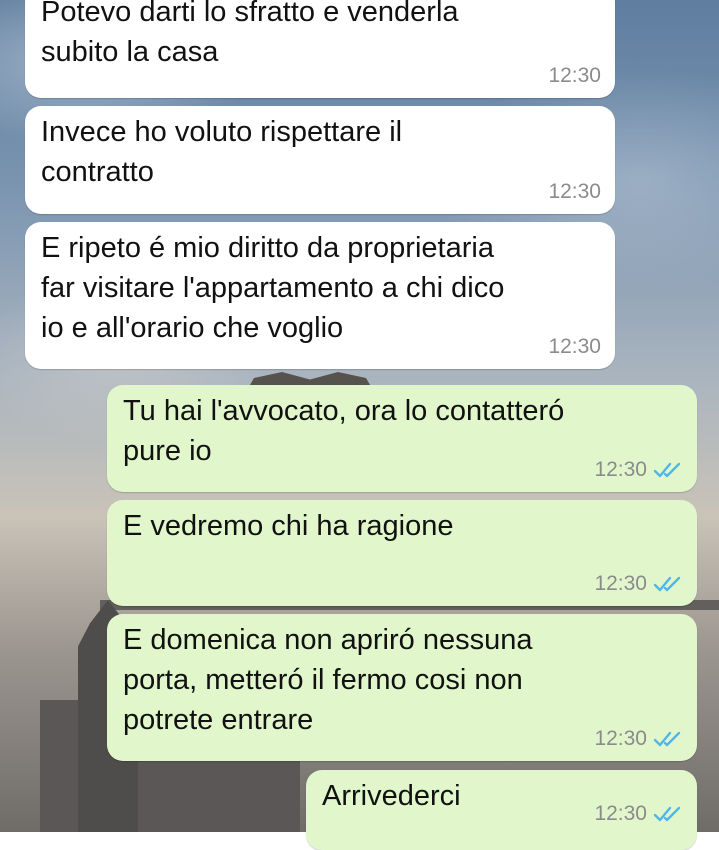 This screenshot has width=719, height=850. Describe the element at coordinates (501, 810) in the screenshot. I see `outgoing-message: Arrivederci 12:30` at that location.